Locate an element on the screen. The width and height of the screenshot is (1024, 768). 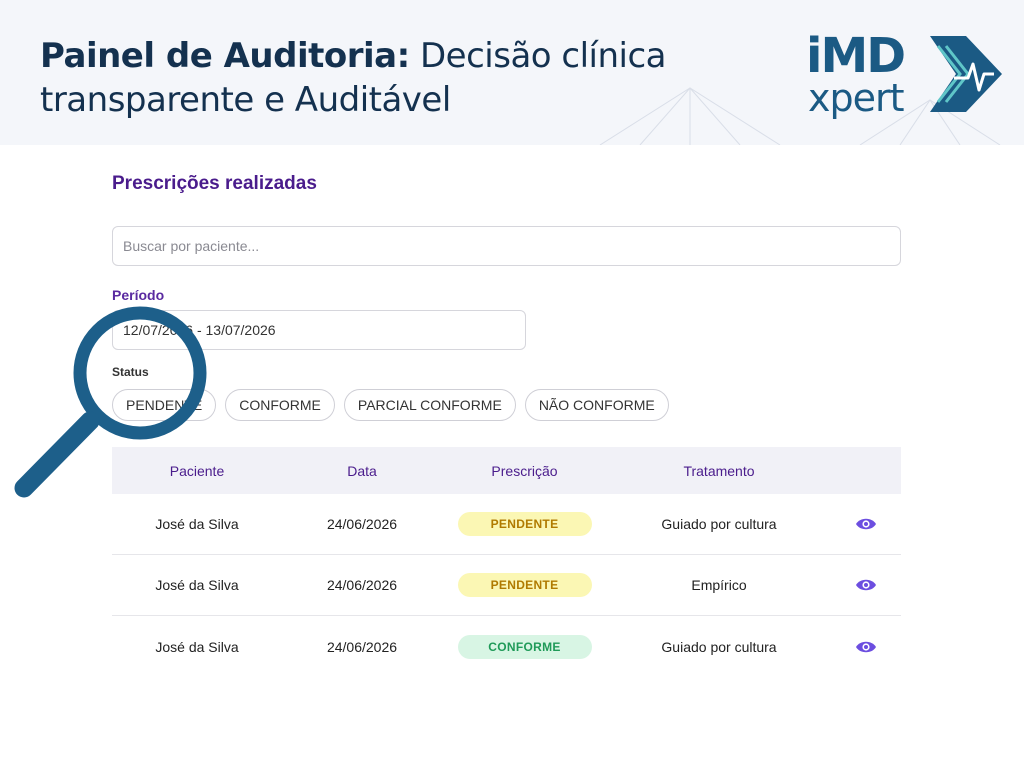
section-title: Prescrições realizadas is located at coordinates (214, 183).